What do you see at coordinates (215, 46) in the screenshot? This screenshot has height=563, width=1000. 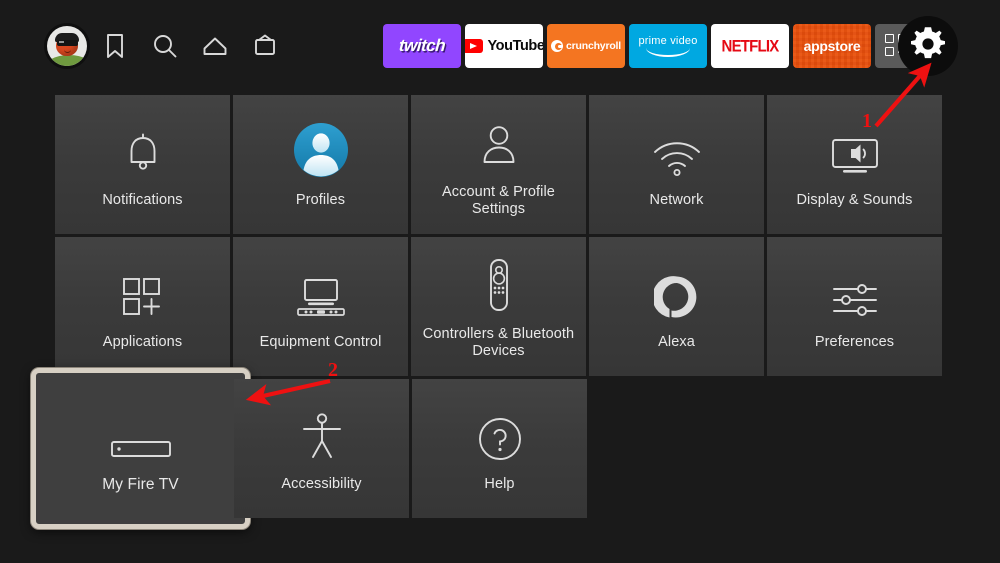 I see `home-icon` at bounding box center [215, 46].